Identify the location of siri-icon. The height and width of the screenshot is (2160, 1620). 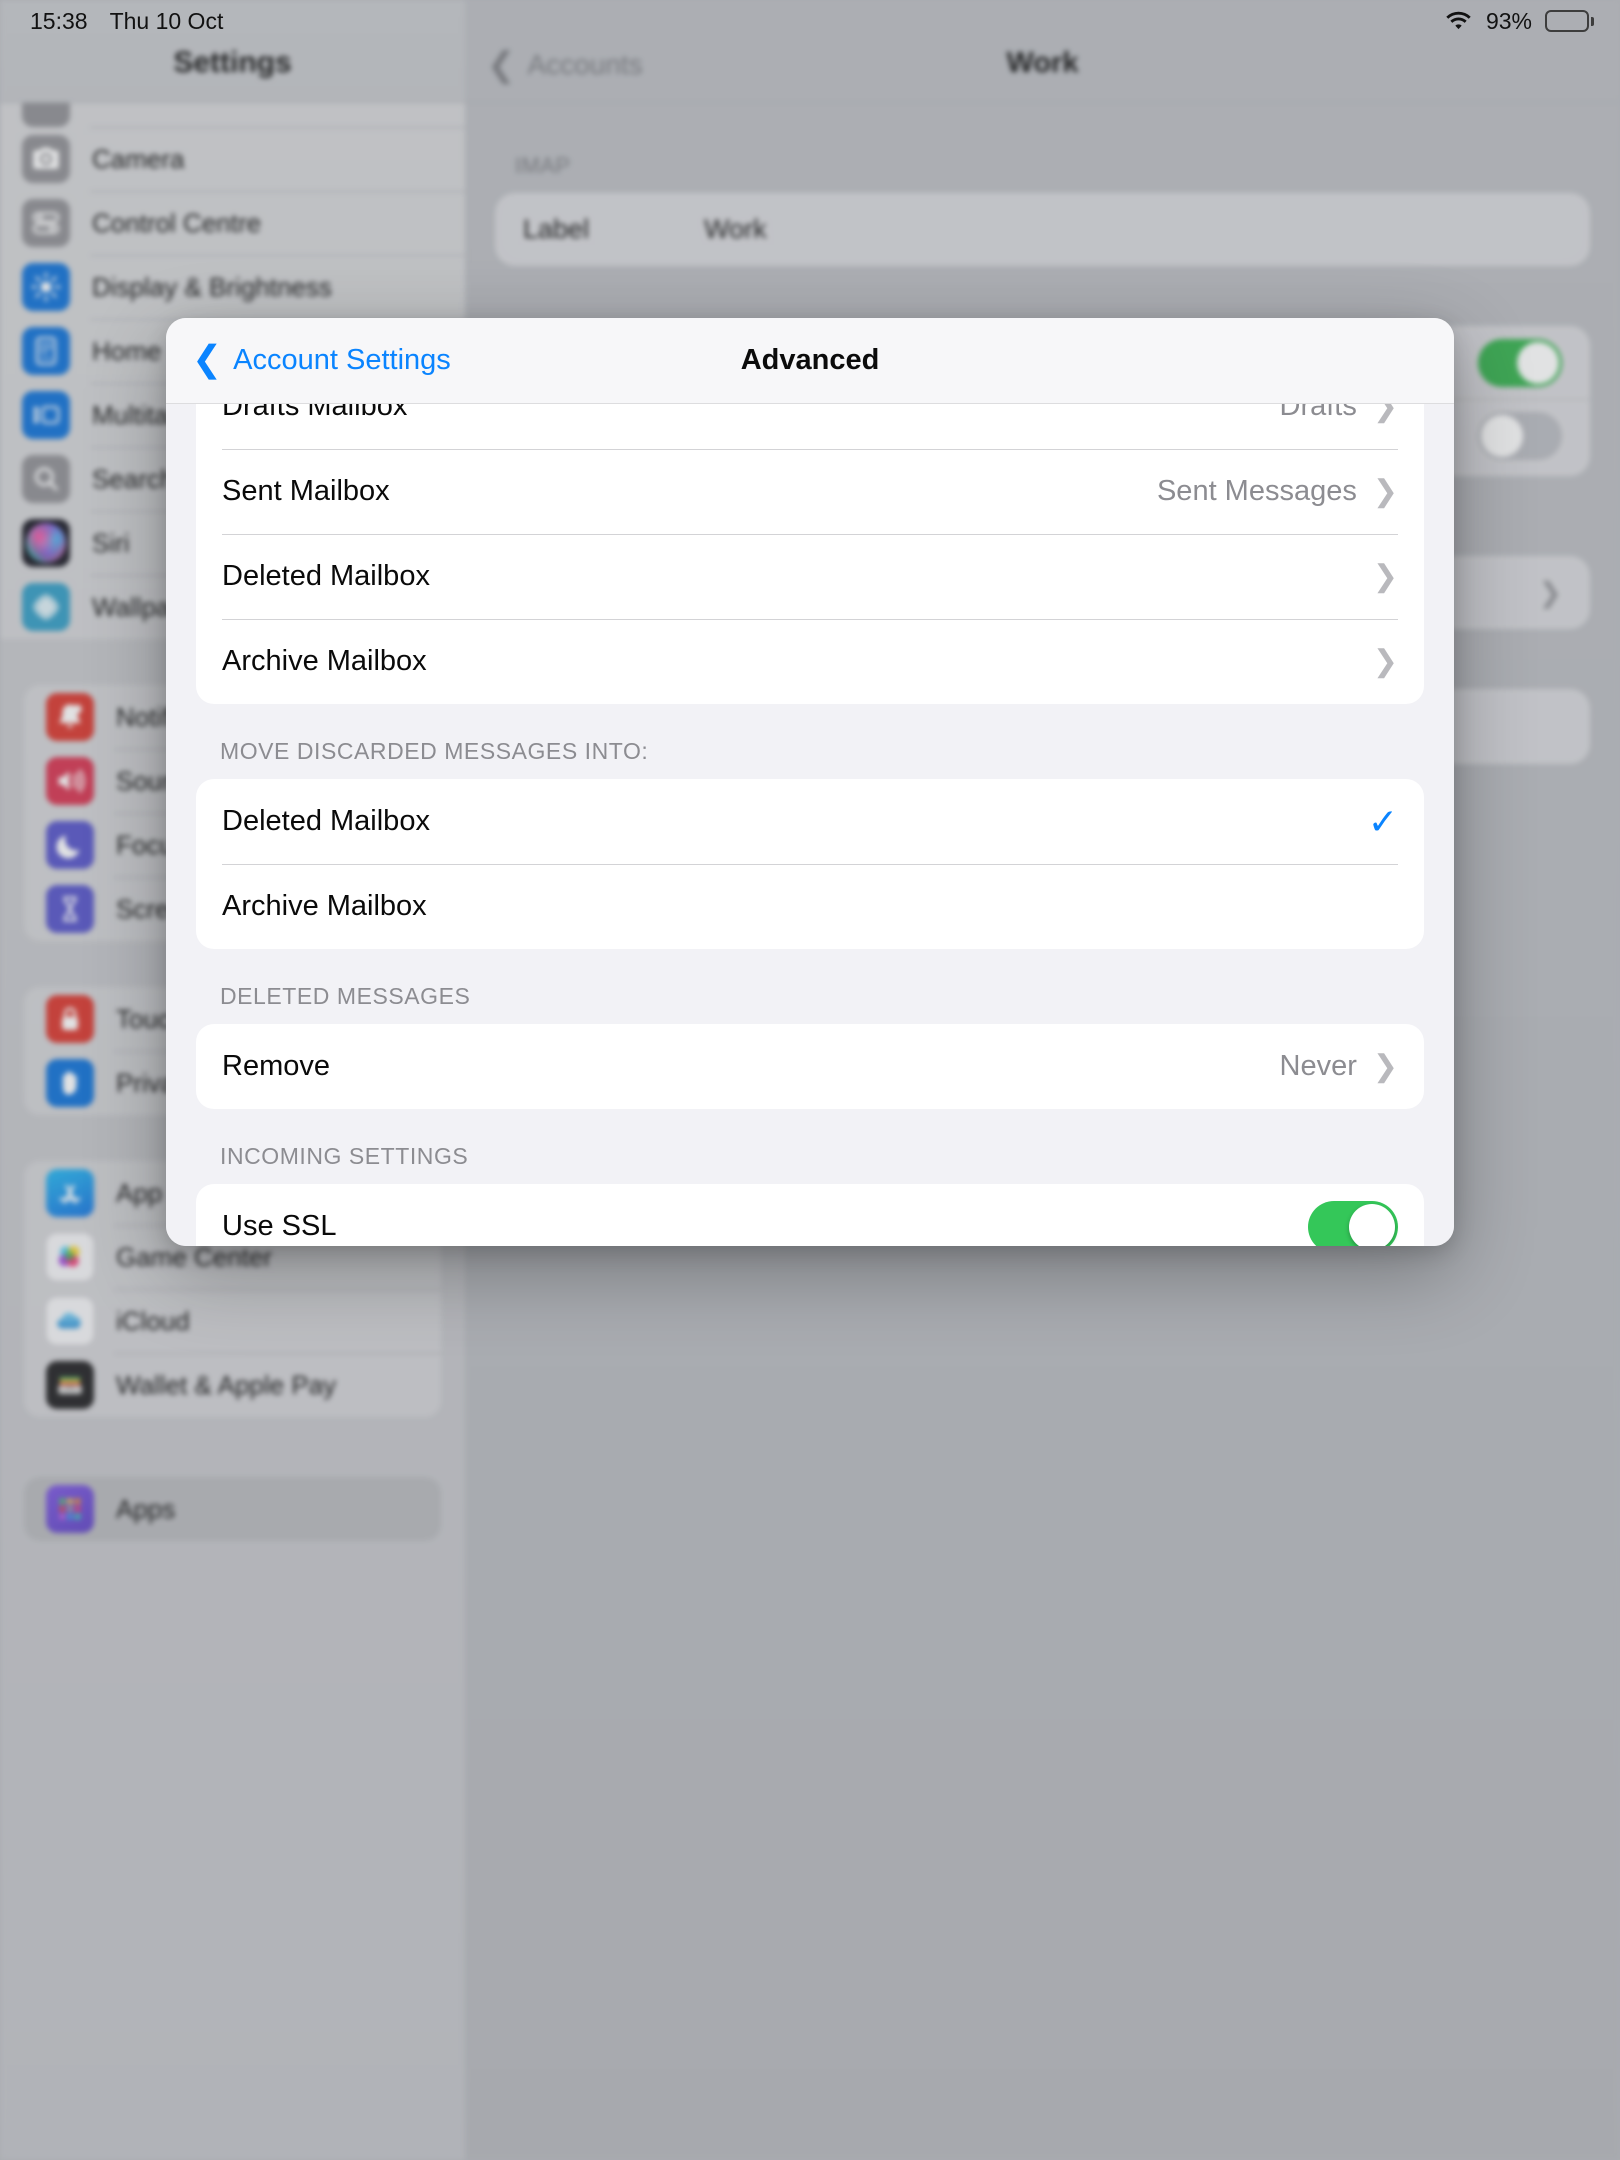
(46, 543).